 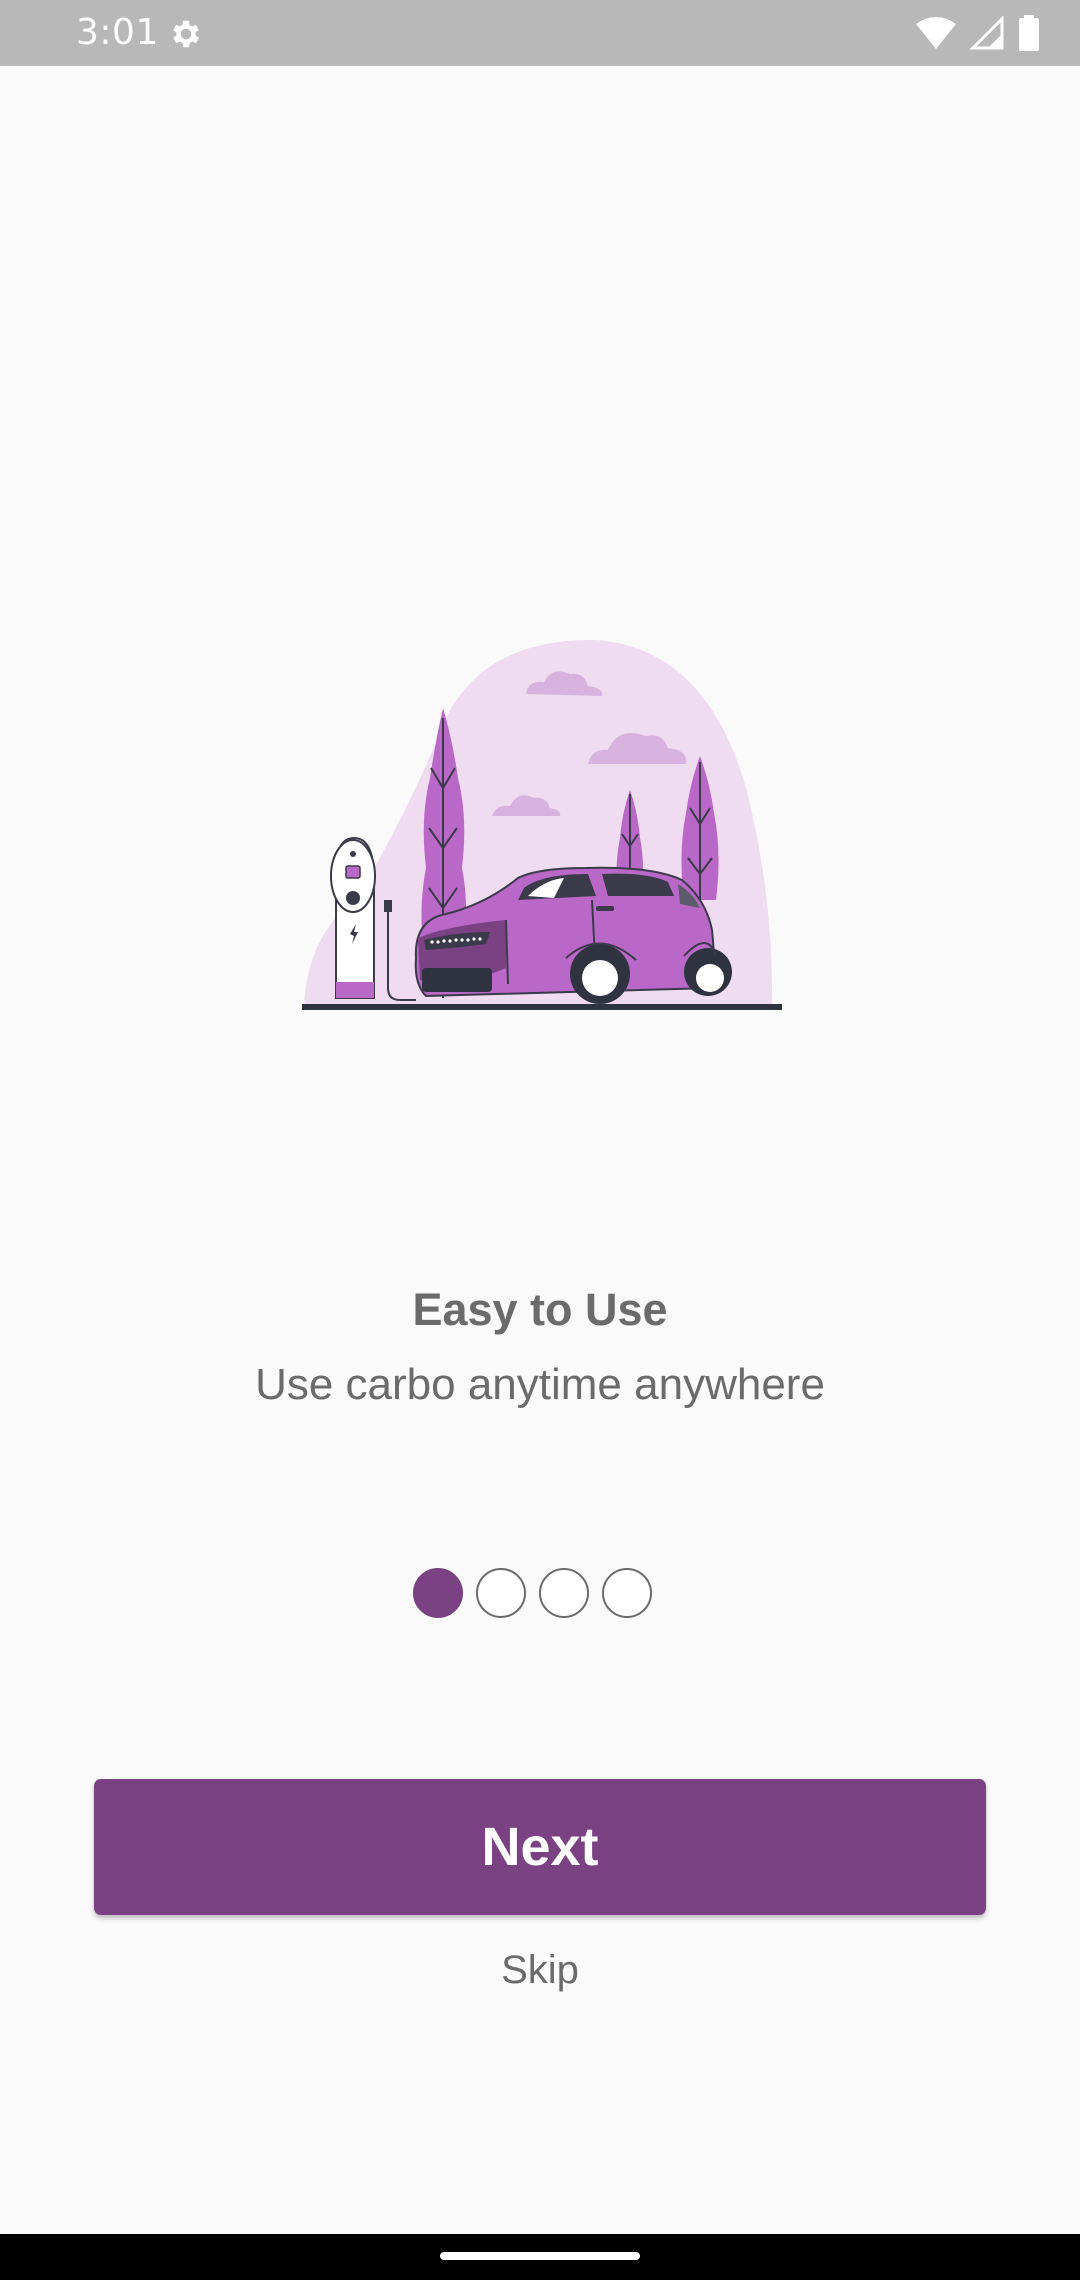 I want to click on status-bar: 3:01, so click(x=540, y=33).